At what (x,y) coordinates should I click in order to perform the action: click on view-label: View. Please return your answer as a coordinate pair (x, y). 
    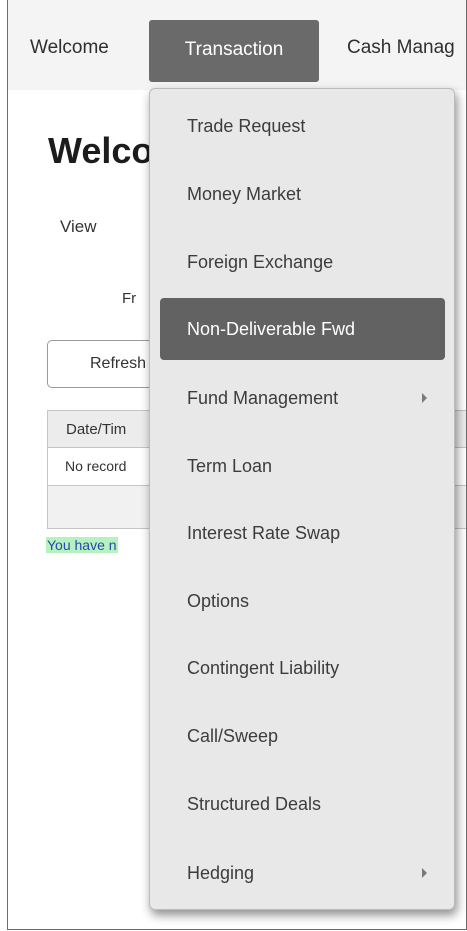
    Looking at the image, I should click on (78, 226).